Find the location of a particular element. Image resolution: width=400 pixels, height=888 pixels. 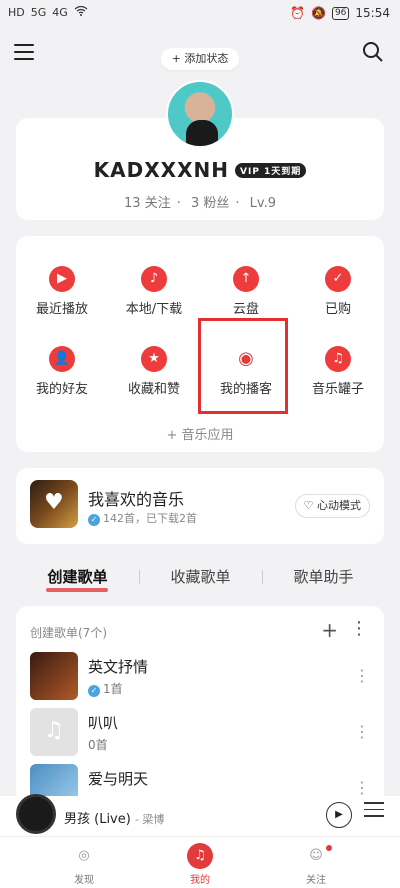

top-bar: + 添加状态 is located at coordinates (200, 55).